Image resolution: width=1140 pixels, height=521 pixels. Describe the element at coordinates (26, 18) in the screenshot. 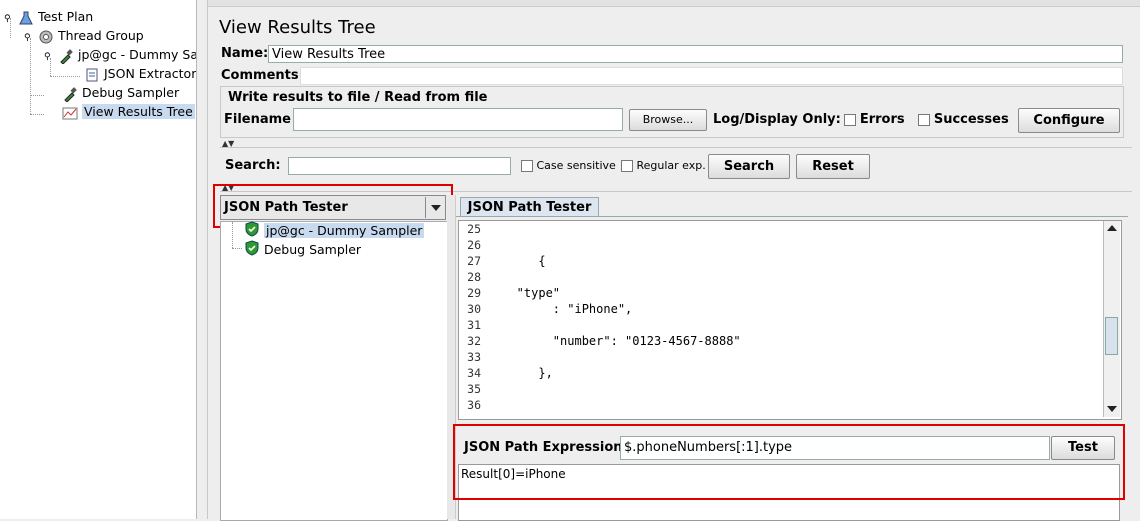

I see `test-plan-icon` at that location.